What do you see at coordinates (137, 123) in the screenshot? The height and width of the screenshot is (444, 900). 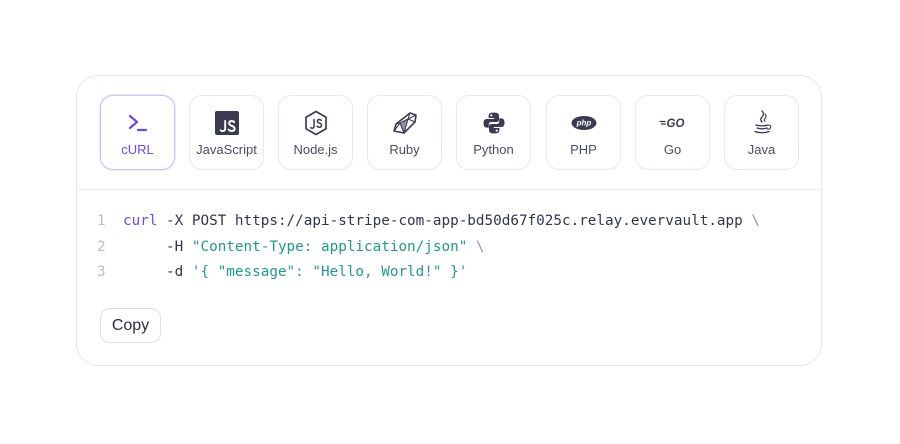 I see `terminal-icon` at bounding box center [137, 123].